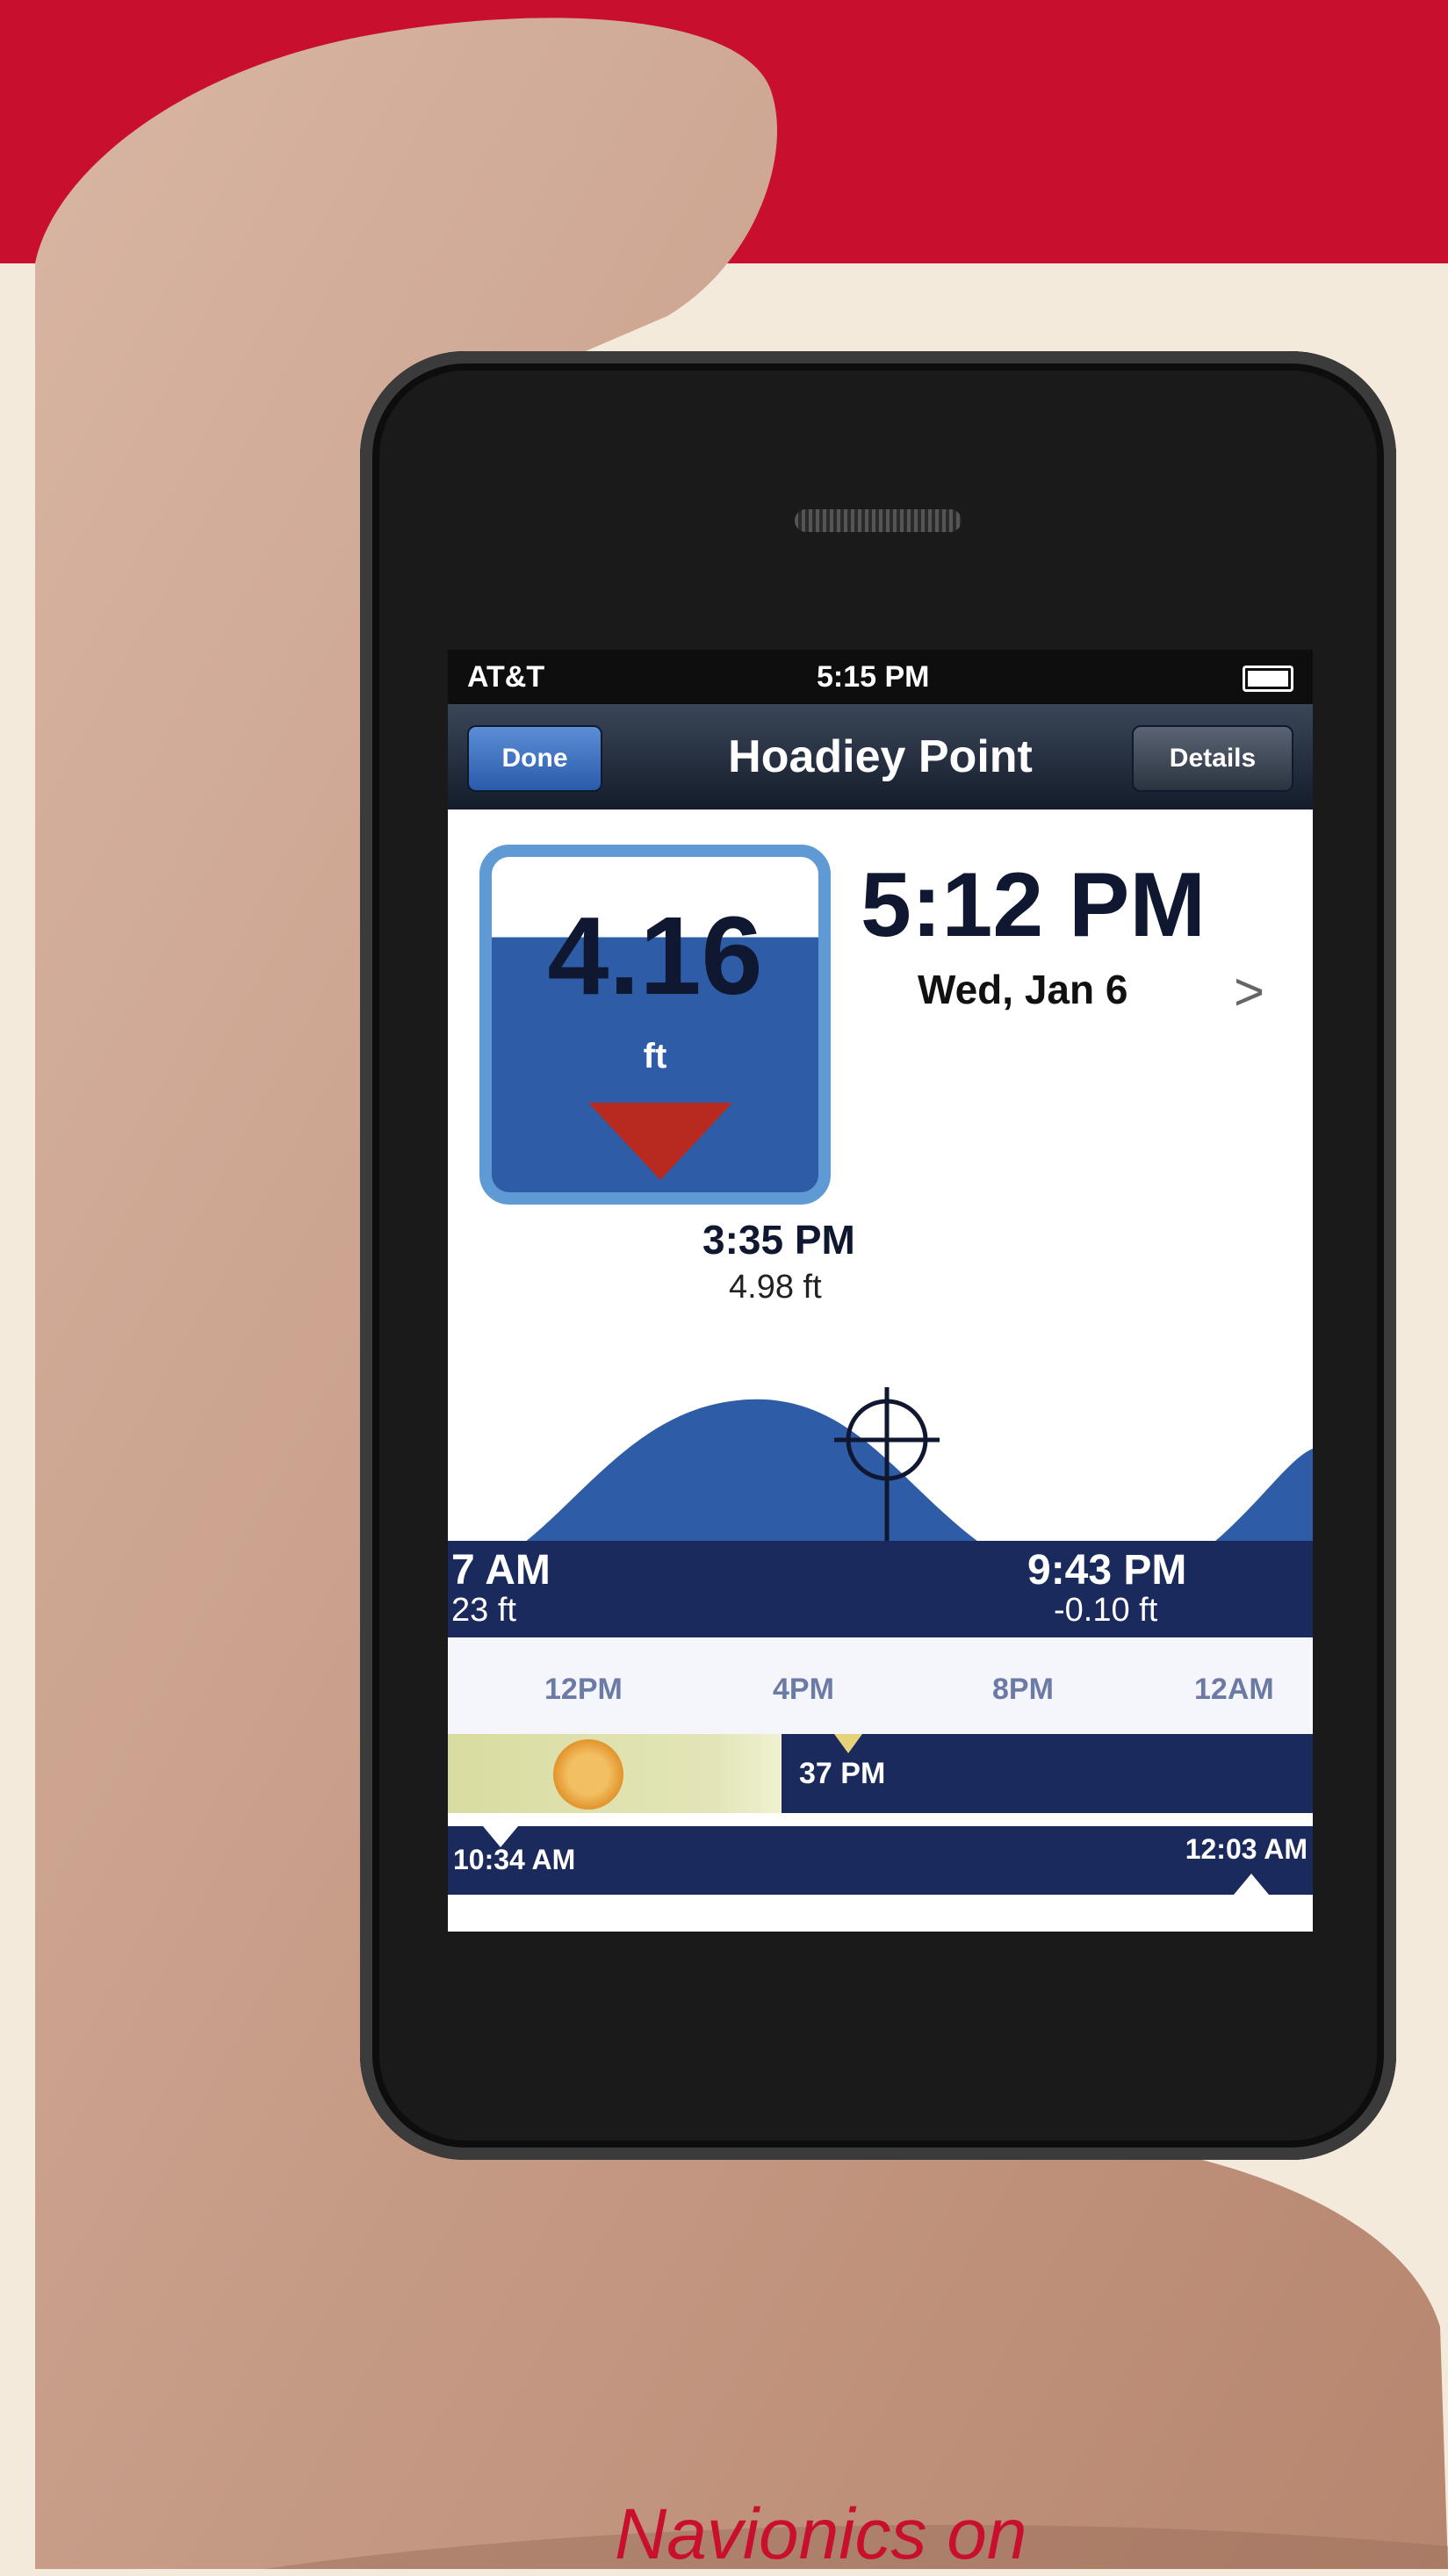  Describe the element at coordinates (1268, 679) in the screenshot. I see `battery-icon` at that location.